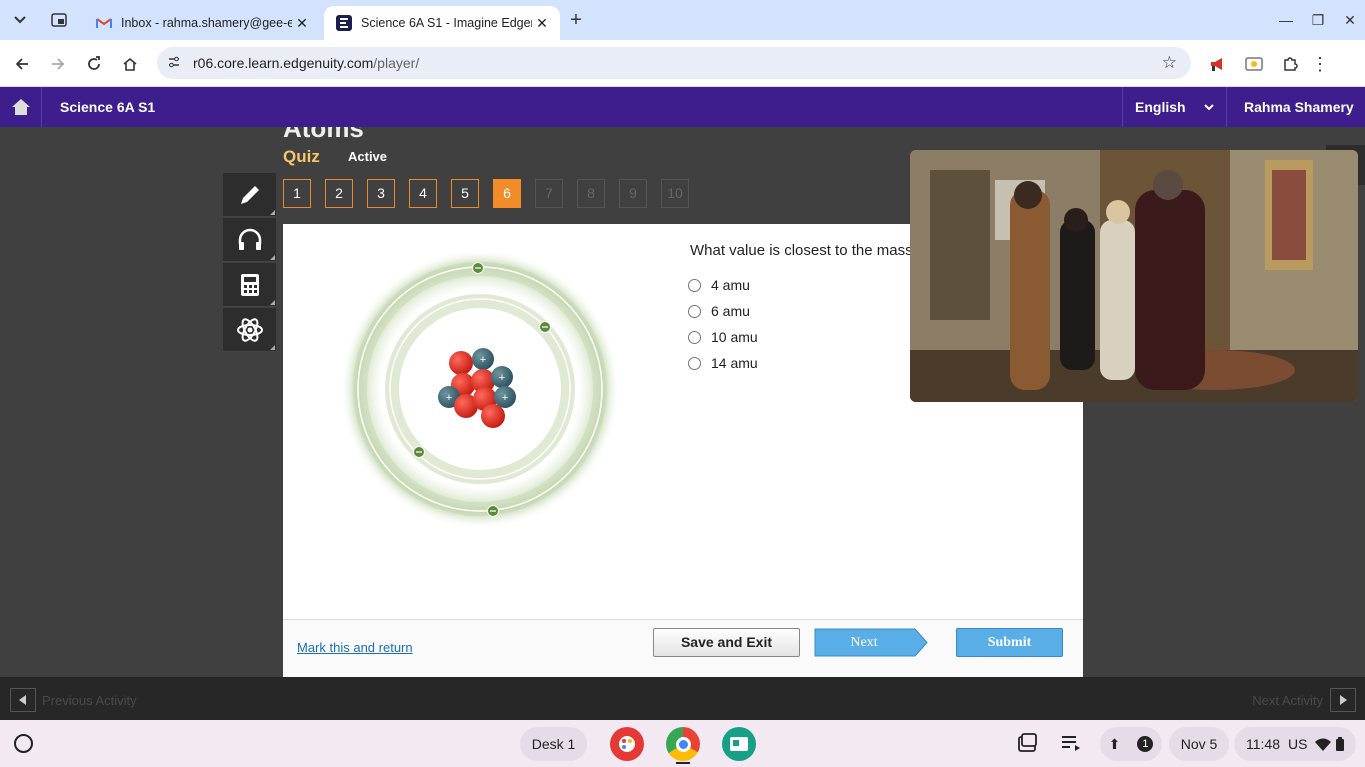 The width and height of the screenshot is (1365, 767). What do you see at coordinates (423, 193) in the screenshot?
I see `question-4-button: 4` at bounding box center [423, 193].